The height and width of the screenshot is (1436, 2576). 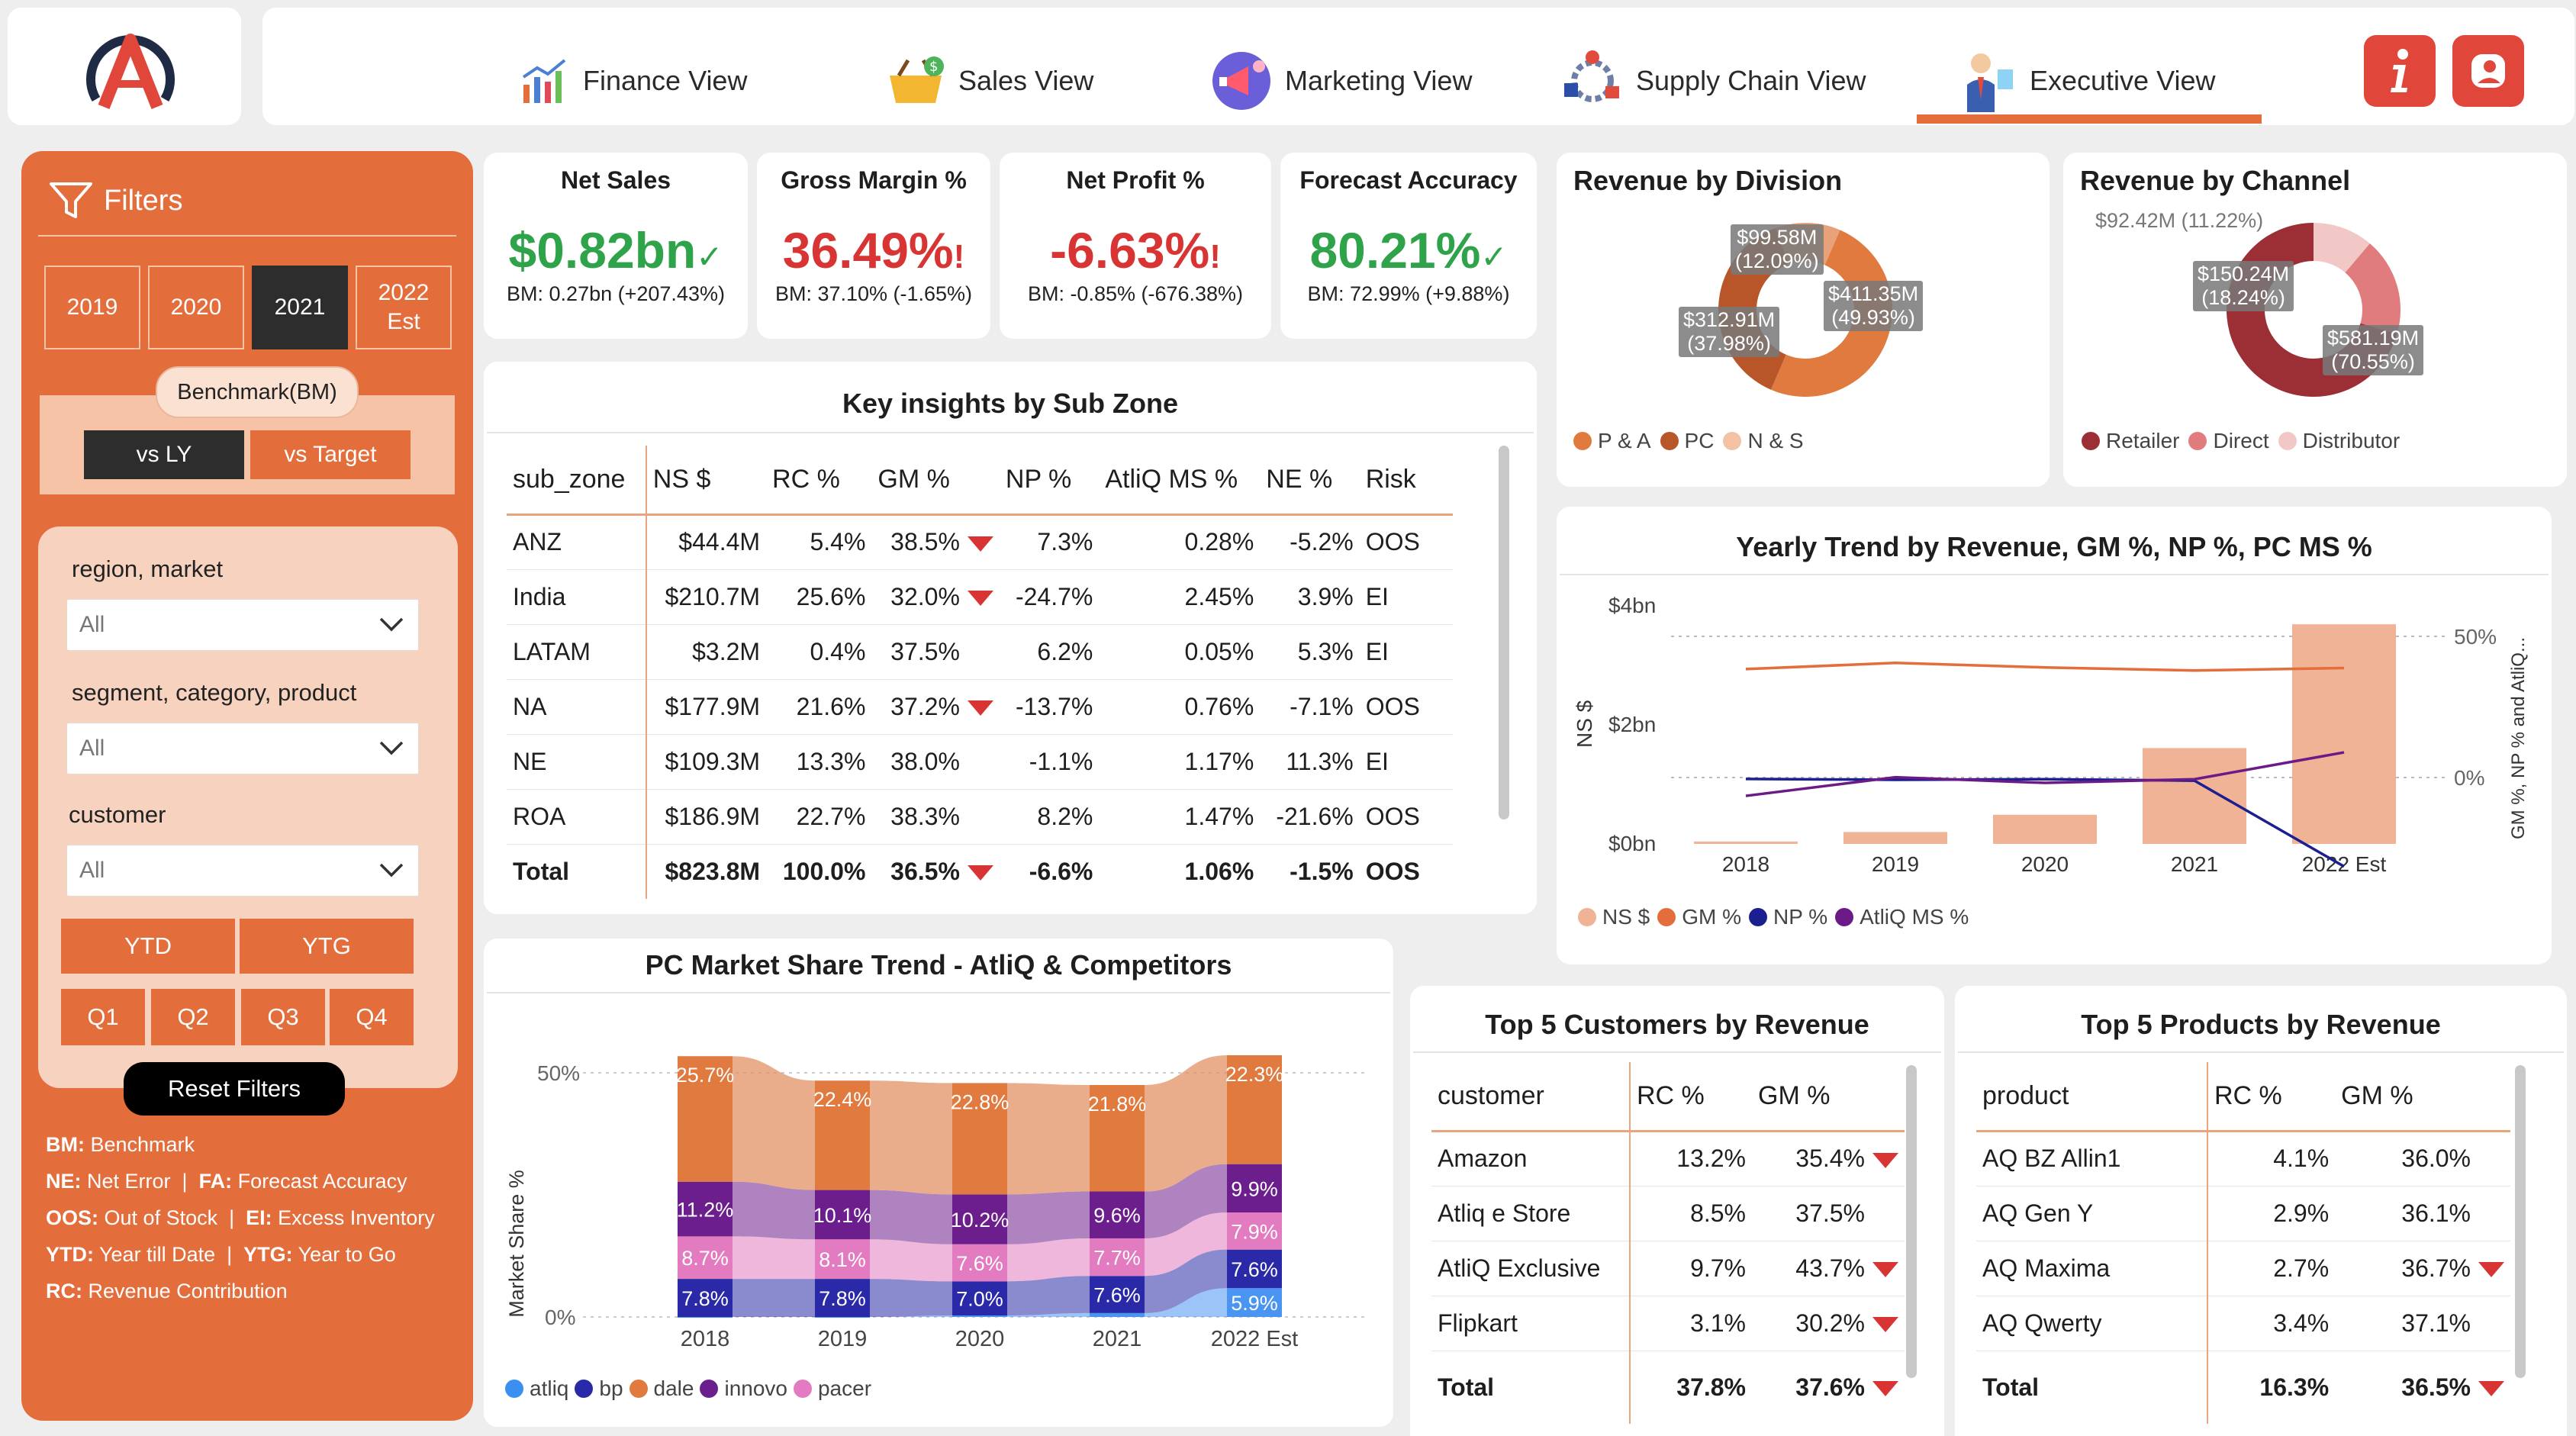 What do you see at coordinates (1215, 256) in the screenshot?
I see `alert-icon: !` at bounding box center [1215, 256].